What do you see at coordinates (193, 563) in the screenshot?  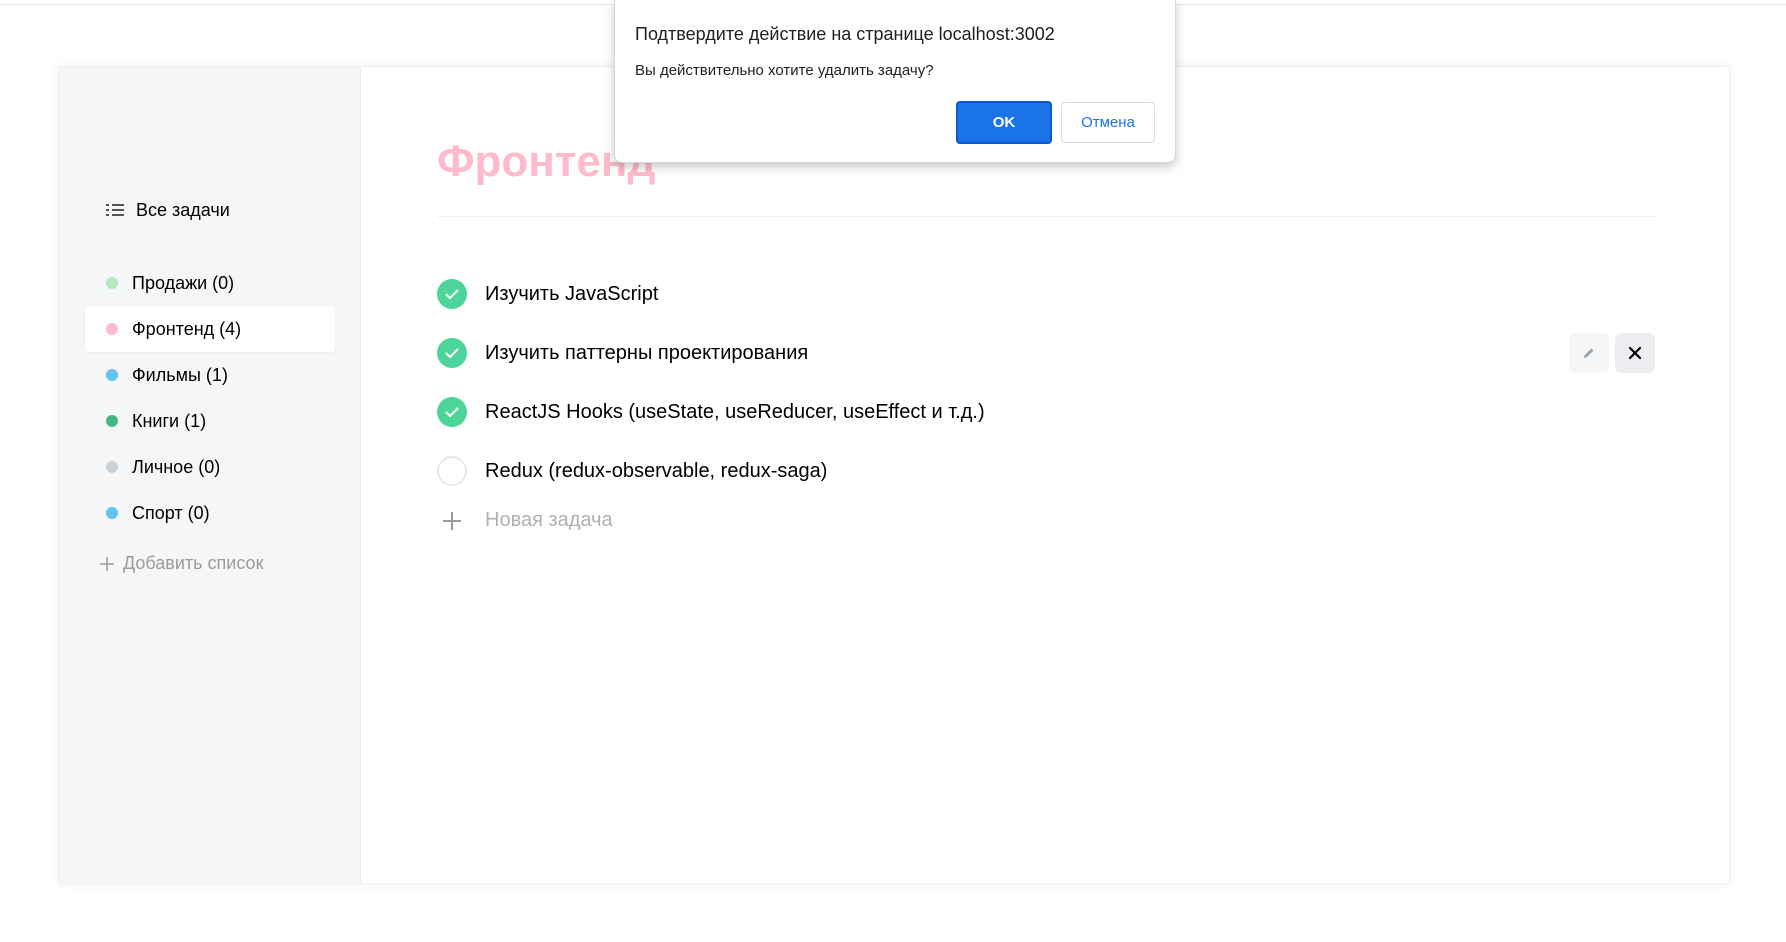 I see `add-list-label: Добавить список` at bounding box center [193, 563].